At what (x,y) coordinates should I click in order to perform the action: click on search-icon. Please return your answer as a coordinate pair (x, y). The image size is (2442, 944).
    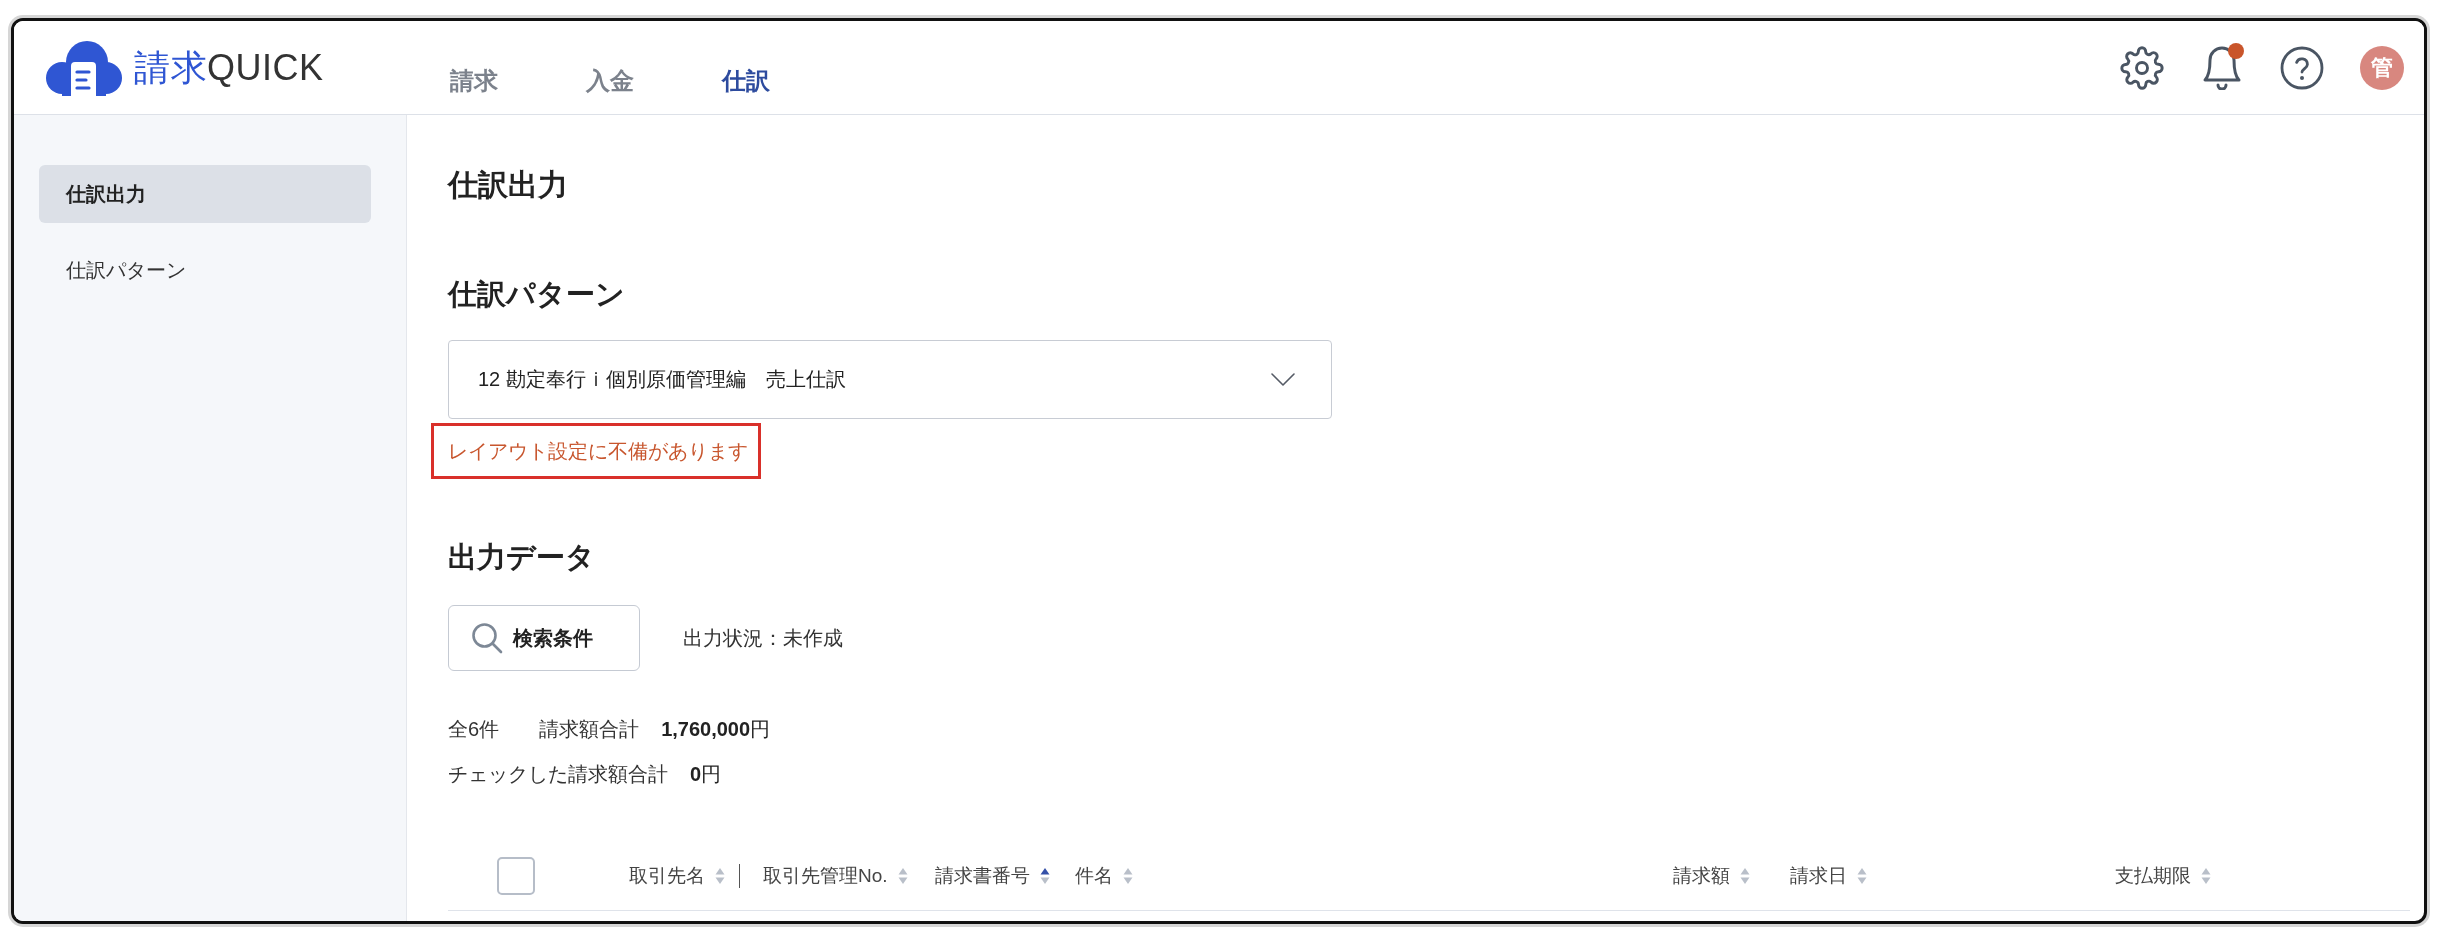
    Looking at the image, I should click on (487, 638).